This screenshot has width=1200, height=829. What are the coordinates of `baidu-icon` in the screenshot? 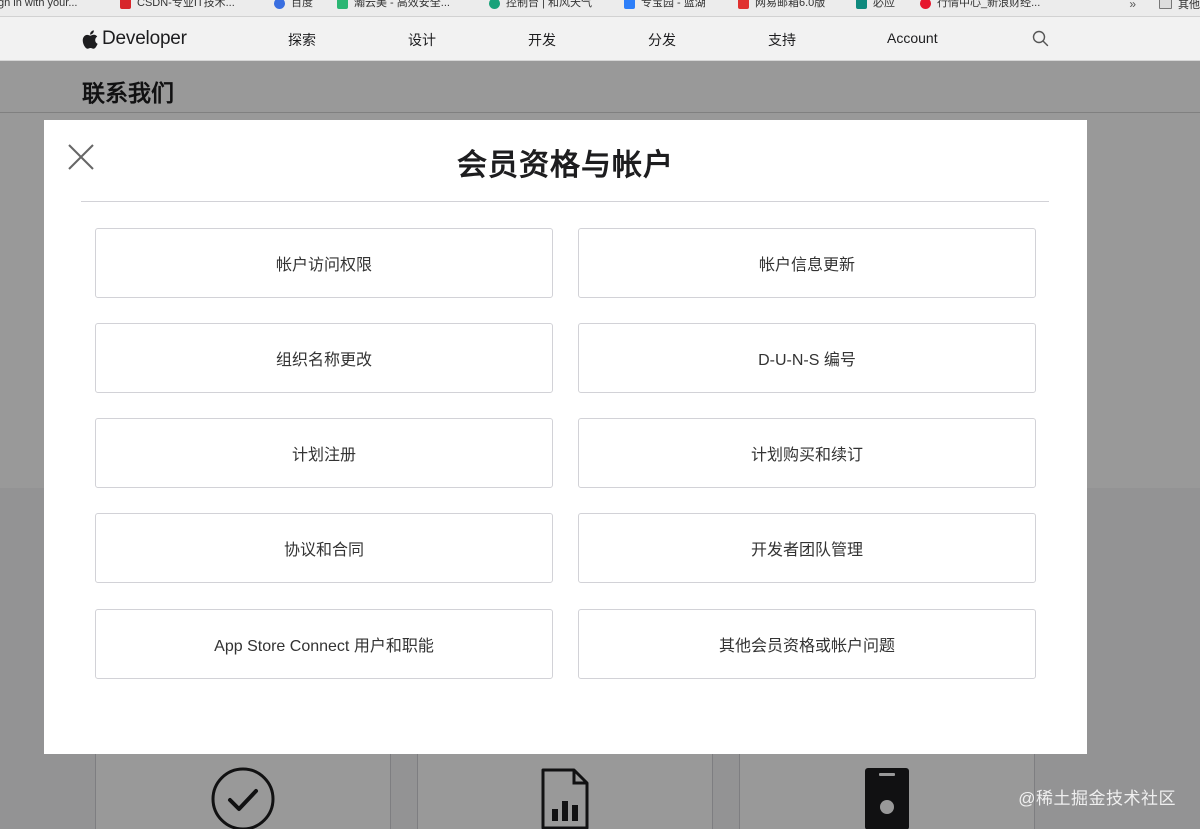 It's located at (279, 4).